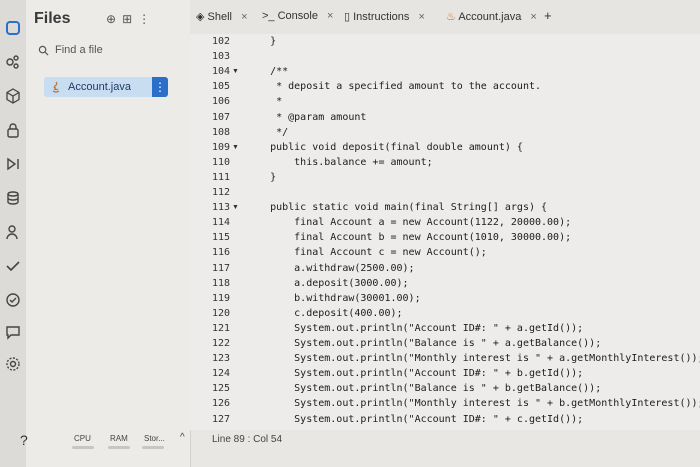  Describe the element at coordinates (445, 135) in the screenshot. I see `code-line: 108 */` at that location.